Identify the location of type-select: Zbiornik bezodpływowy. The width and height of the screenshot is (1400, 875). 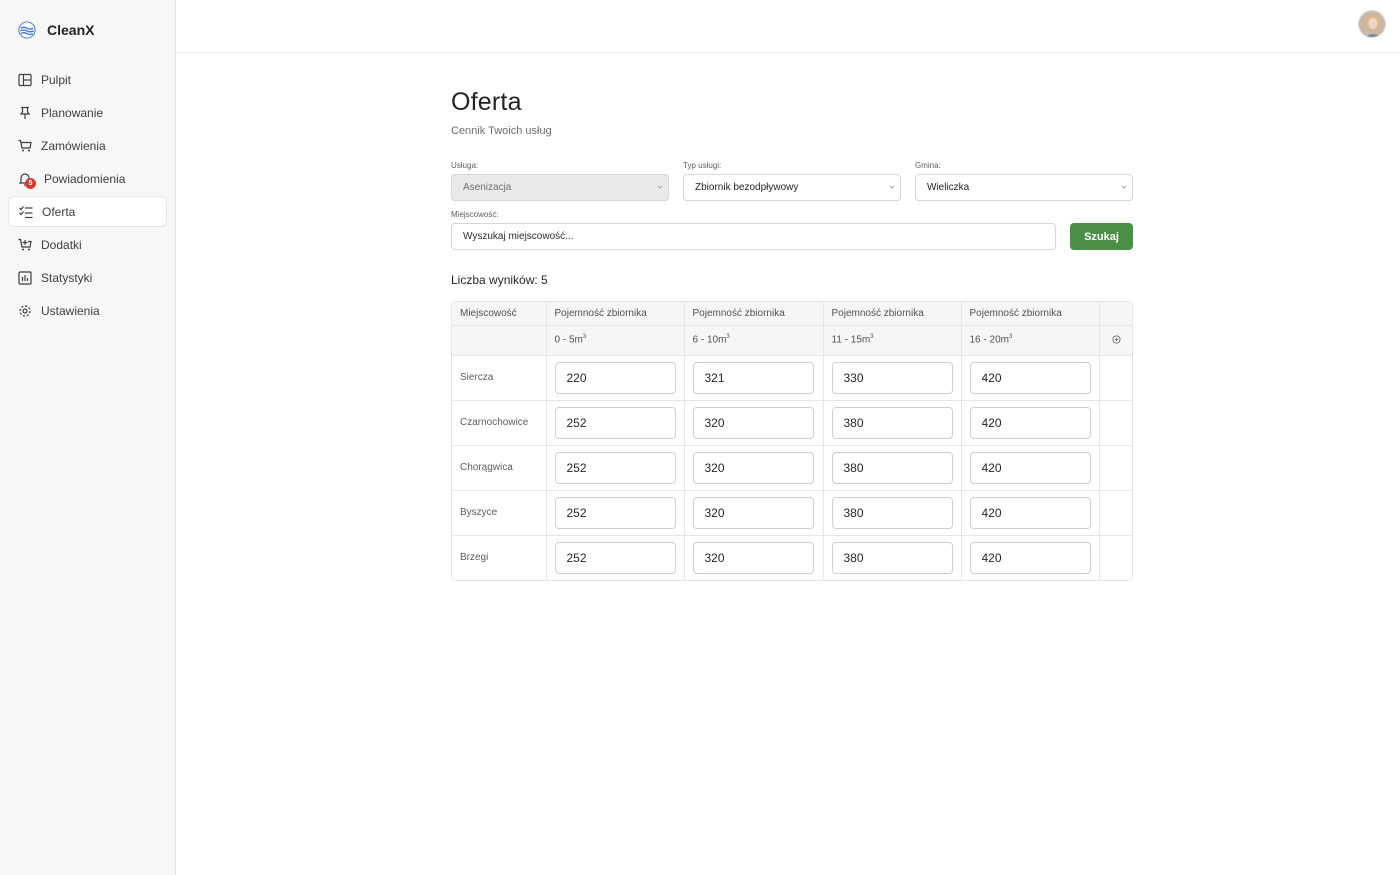
(792, 187).